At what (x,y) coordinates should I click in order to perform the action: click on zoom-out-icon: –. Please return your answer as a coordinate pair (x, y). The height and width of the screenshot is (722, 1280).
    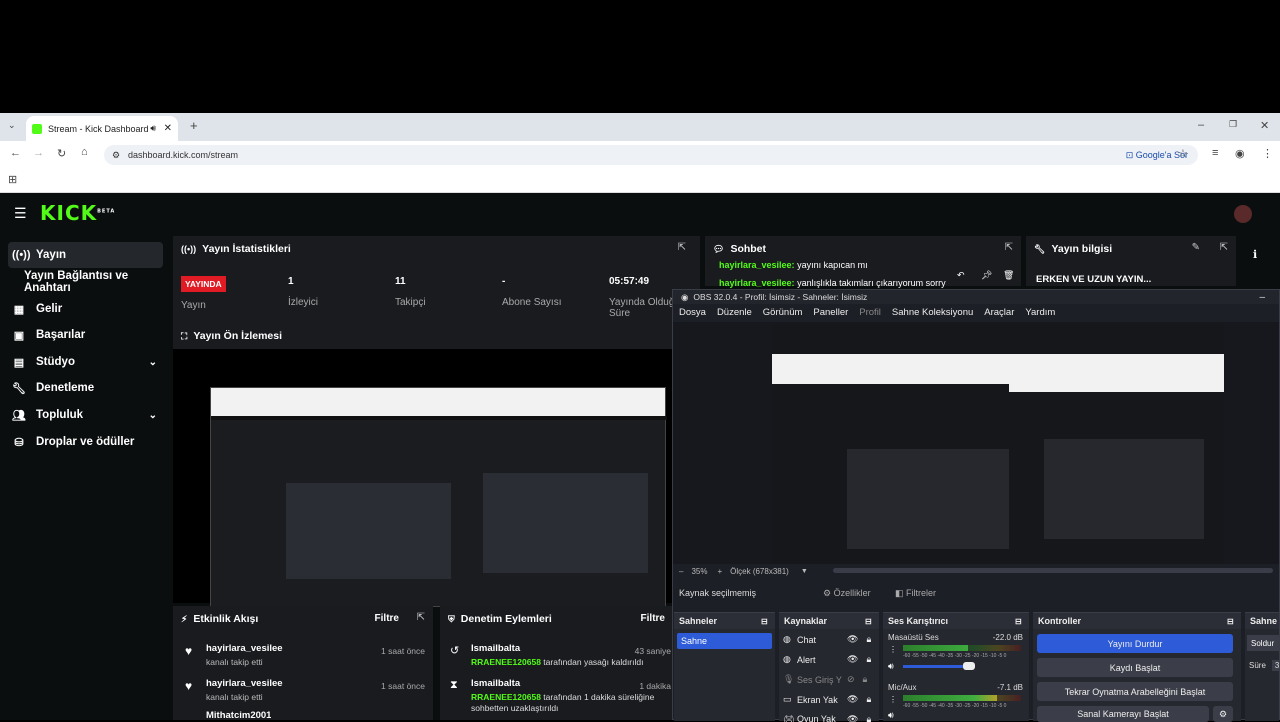
    Looking at the image, I should click on (681, 571).